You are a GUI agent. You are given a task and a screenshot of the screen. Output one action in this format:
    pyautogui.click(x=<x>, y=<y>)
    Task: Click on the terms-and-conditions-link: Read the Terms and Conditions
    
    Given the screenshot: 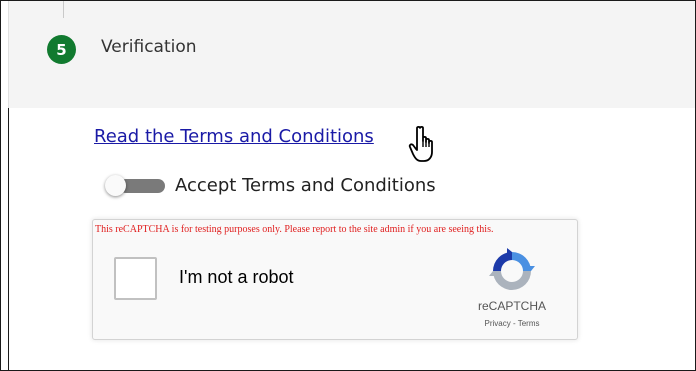 What is the action you would take?
    pyautogui.click(x=234, y=136)
    